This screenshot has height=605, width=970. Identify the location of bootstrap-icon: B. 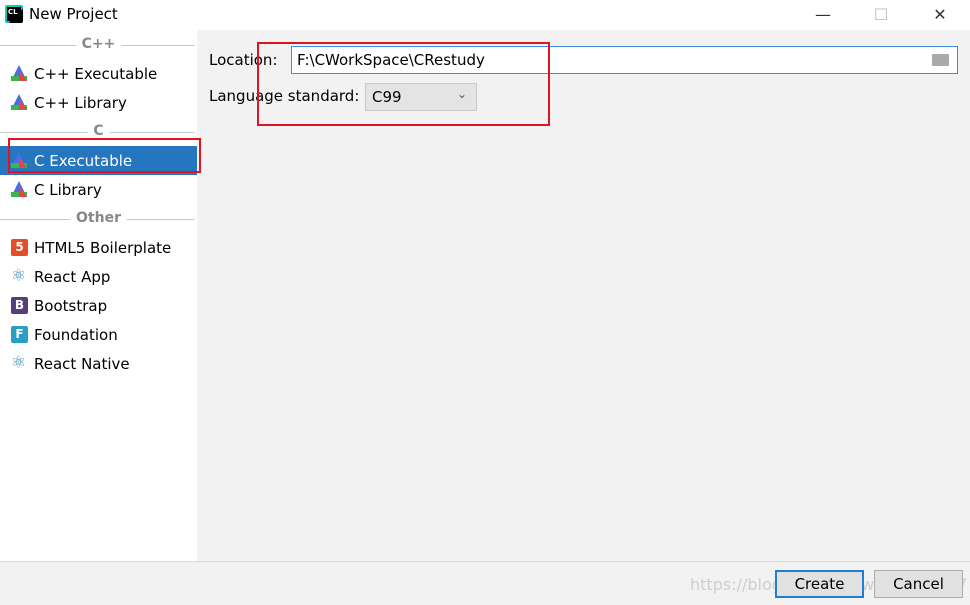
(19, 305).